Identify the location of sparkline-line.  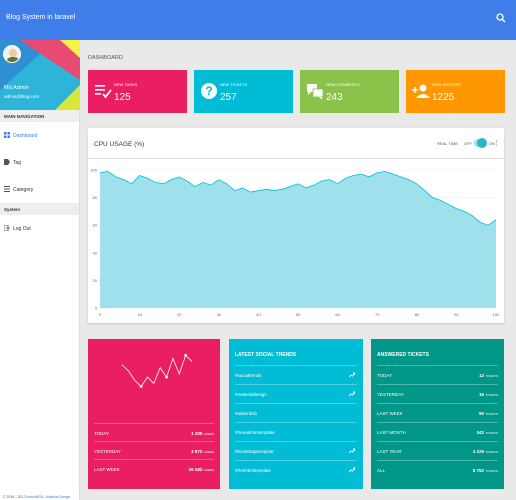
(157, 371).